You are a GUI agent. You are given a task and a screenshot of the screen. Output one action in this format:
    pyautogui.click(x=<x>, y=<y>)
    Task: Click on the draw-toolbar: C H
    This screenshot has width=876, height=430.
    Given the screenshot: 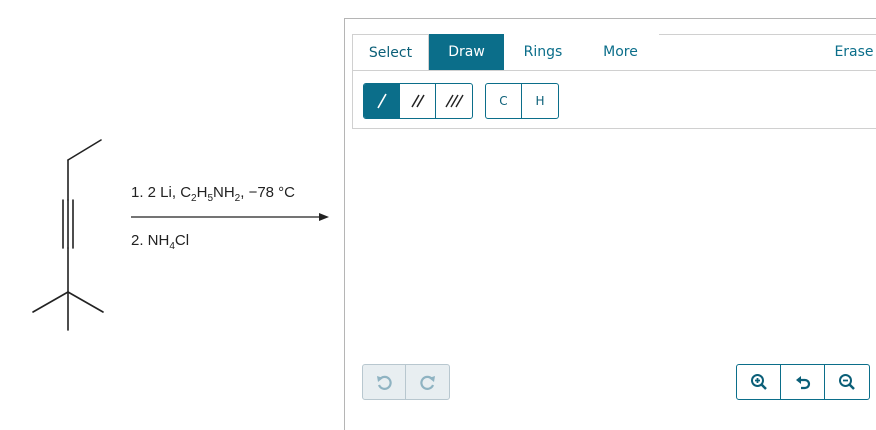 What is the action you would take?
    pyautogui.click(x=614, y=100)
    